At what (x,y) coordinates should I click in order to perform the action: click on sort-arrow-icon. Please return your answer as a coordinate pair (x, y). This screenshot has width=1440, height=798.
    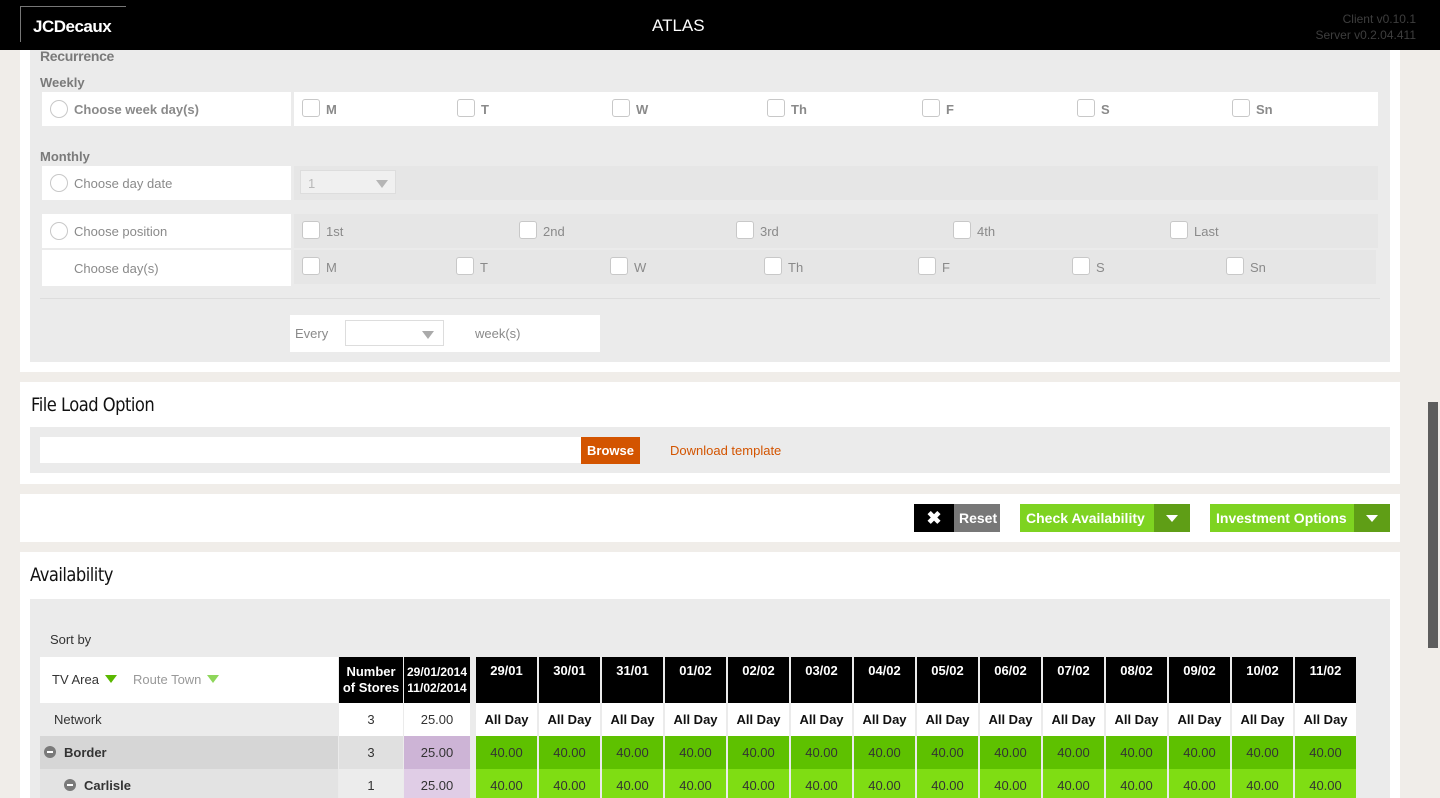
    Looking at the image, I should click on (110, 679).